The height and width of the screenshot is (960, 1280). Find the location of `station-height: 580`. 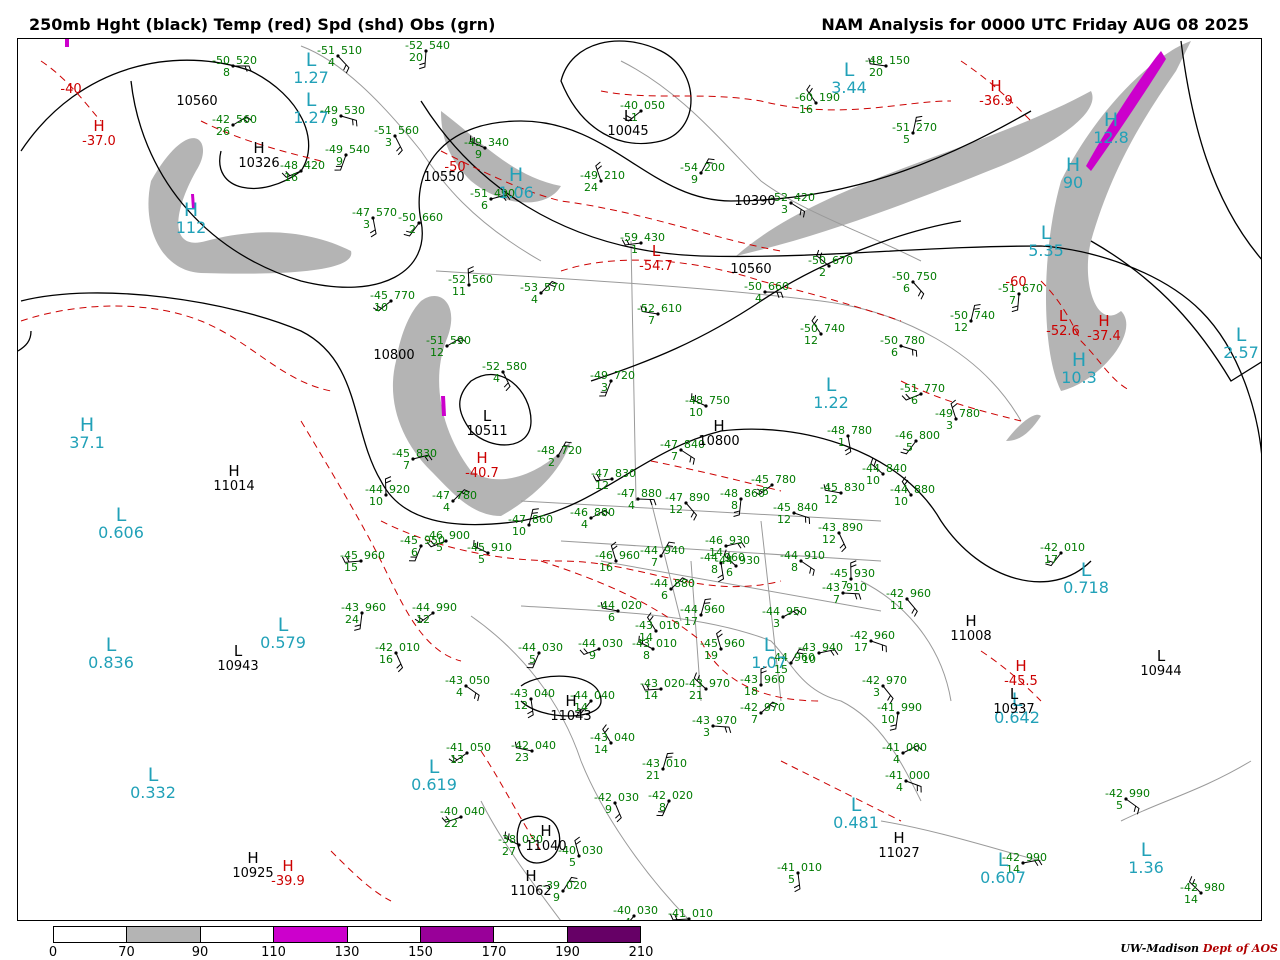

station-height: 580 is located at coordinates (516, 366).